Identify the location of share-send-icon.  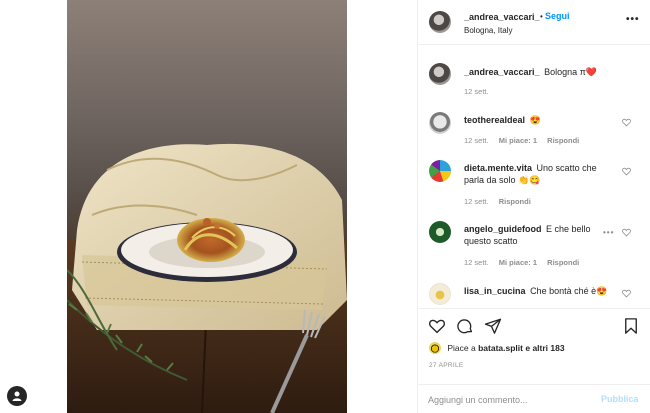
(493, 326).